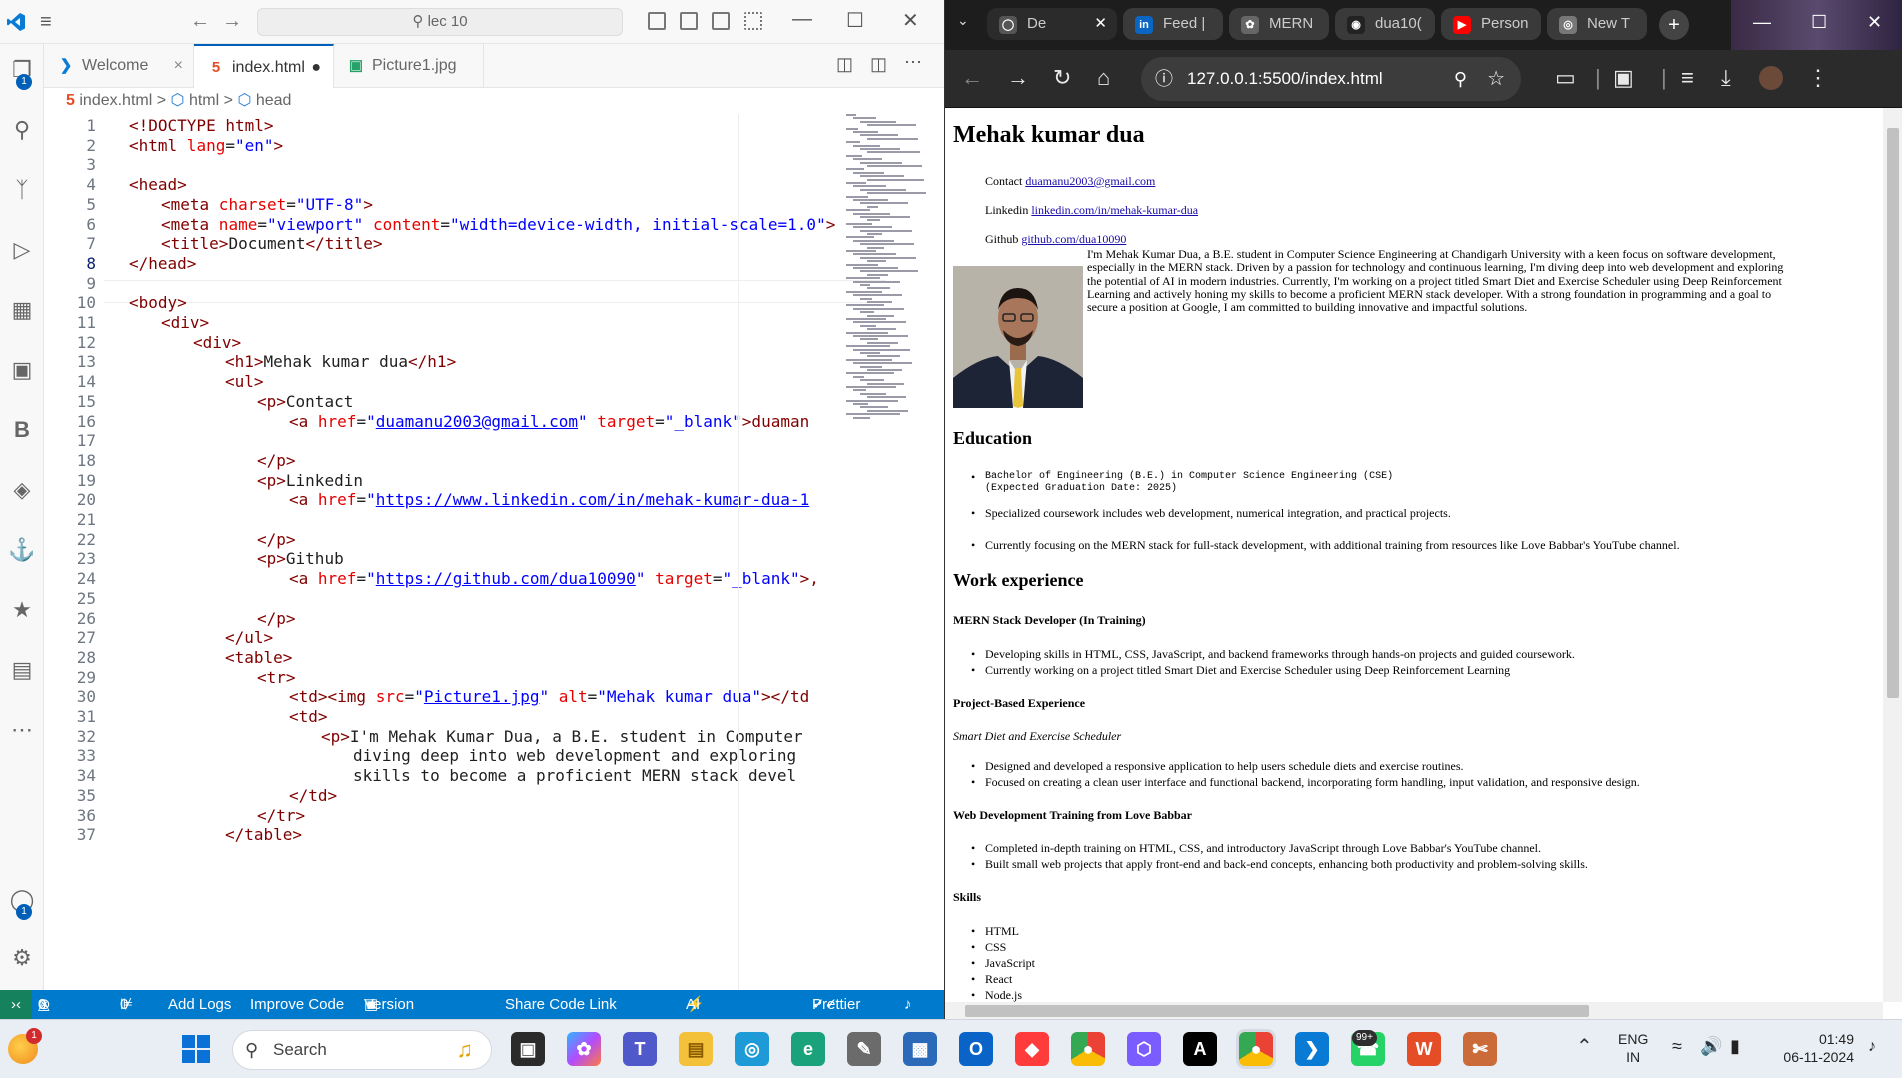 The image size is (1902, 1078). What do you see at coordinates (1597, 24) in the screenshot?
I see `browser-tab: ◎ New T` at bounding box center [1597, 24].